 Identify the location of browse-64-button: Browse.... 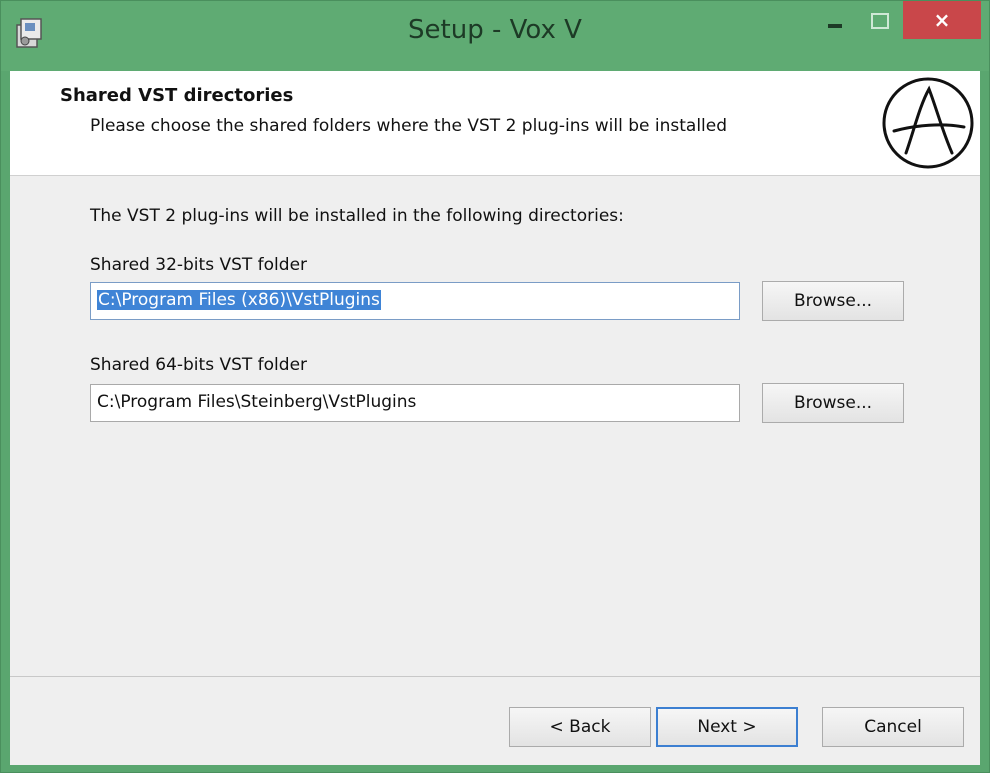
(833, 403).